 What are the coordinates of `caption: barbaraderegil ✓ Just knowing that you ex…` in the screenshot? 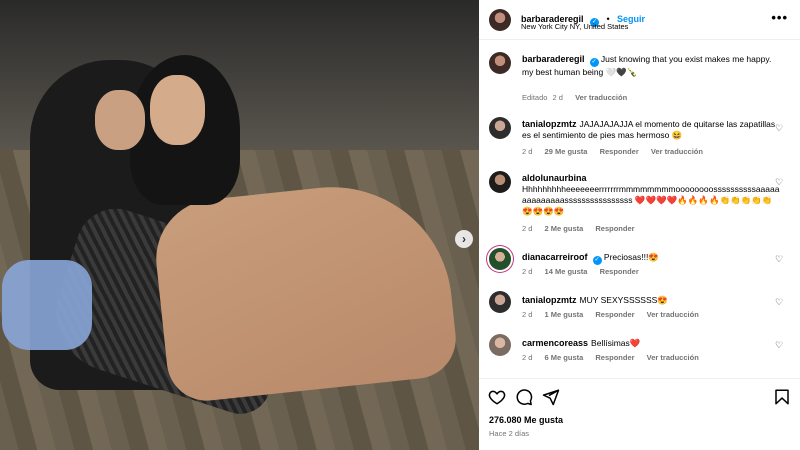 It's located at (639, 82).